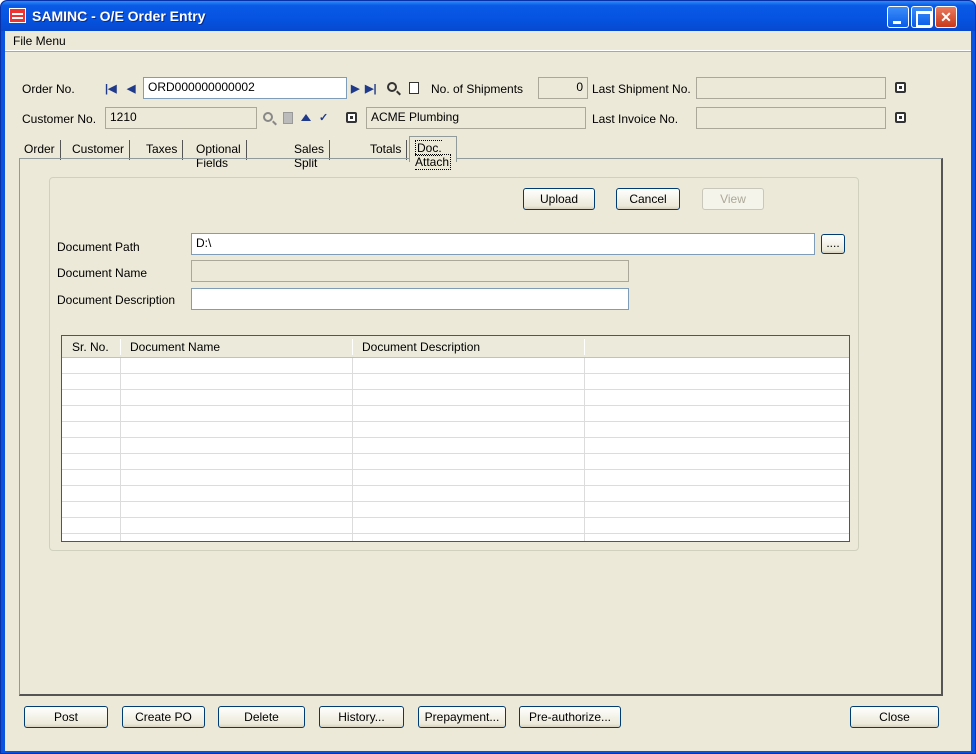 The image size is (976, 754). Describe the element at coordinates (559, 199) in the screenshot. I see `upload-button: Upload` at that location.